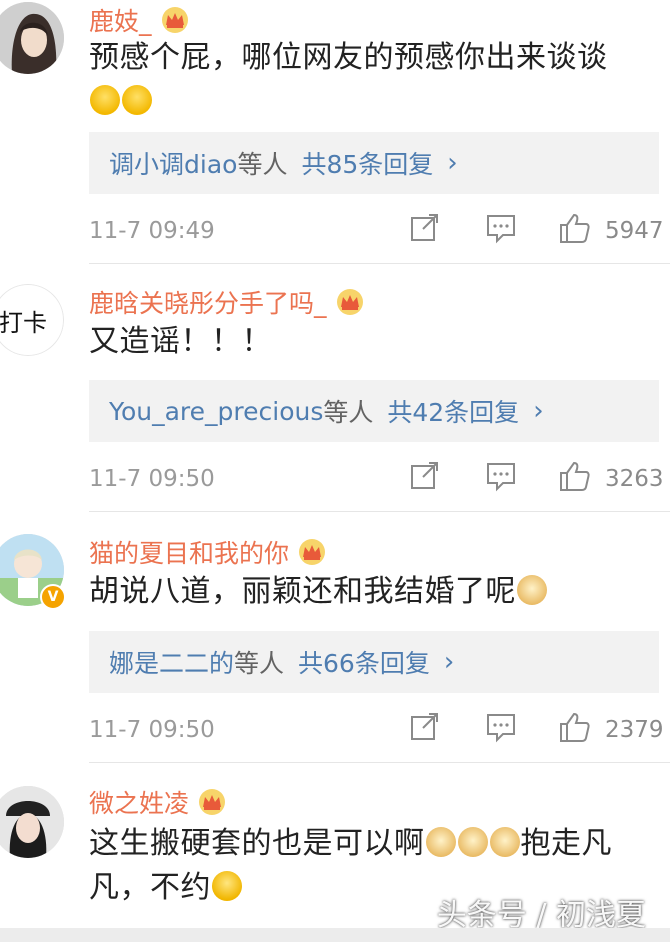 This screenshot has width=670, height=942. What do you see at coordinates (152, 231) in the screenshot?
I see `timestamp: 11-7 09:49` at bounding box center [152, 231].